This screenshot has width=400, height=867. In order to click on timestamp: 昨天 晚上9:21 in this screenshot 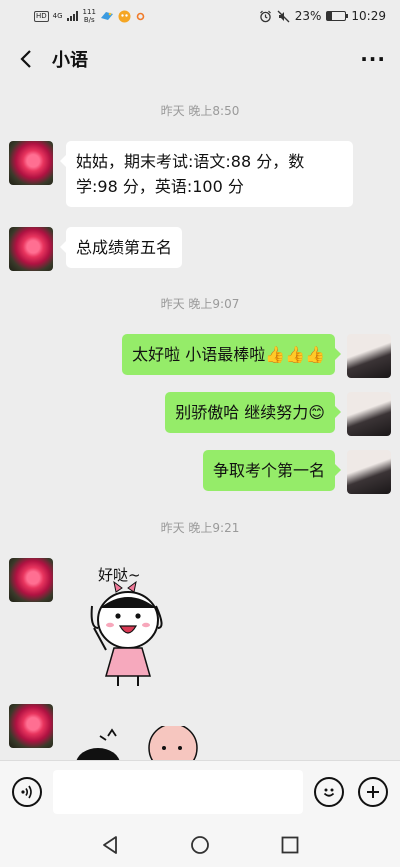, I will do `click(200, 528)`.